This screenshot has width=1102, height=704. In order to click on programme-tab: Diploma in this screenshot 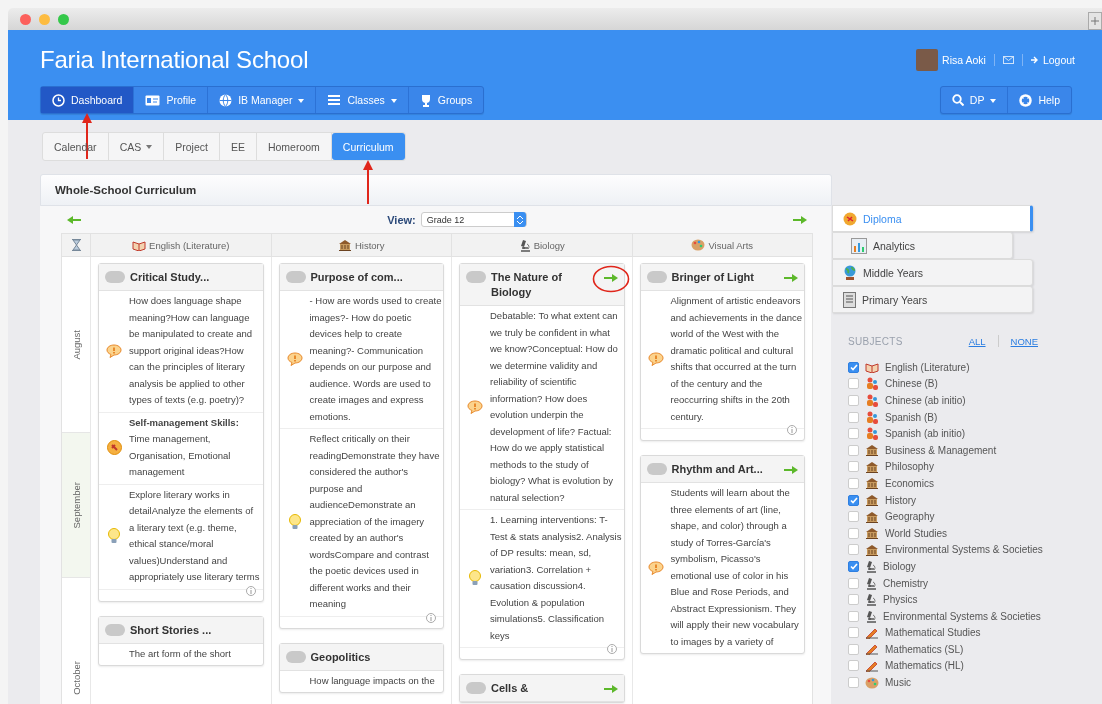, I will do `click(932, 218)`.